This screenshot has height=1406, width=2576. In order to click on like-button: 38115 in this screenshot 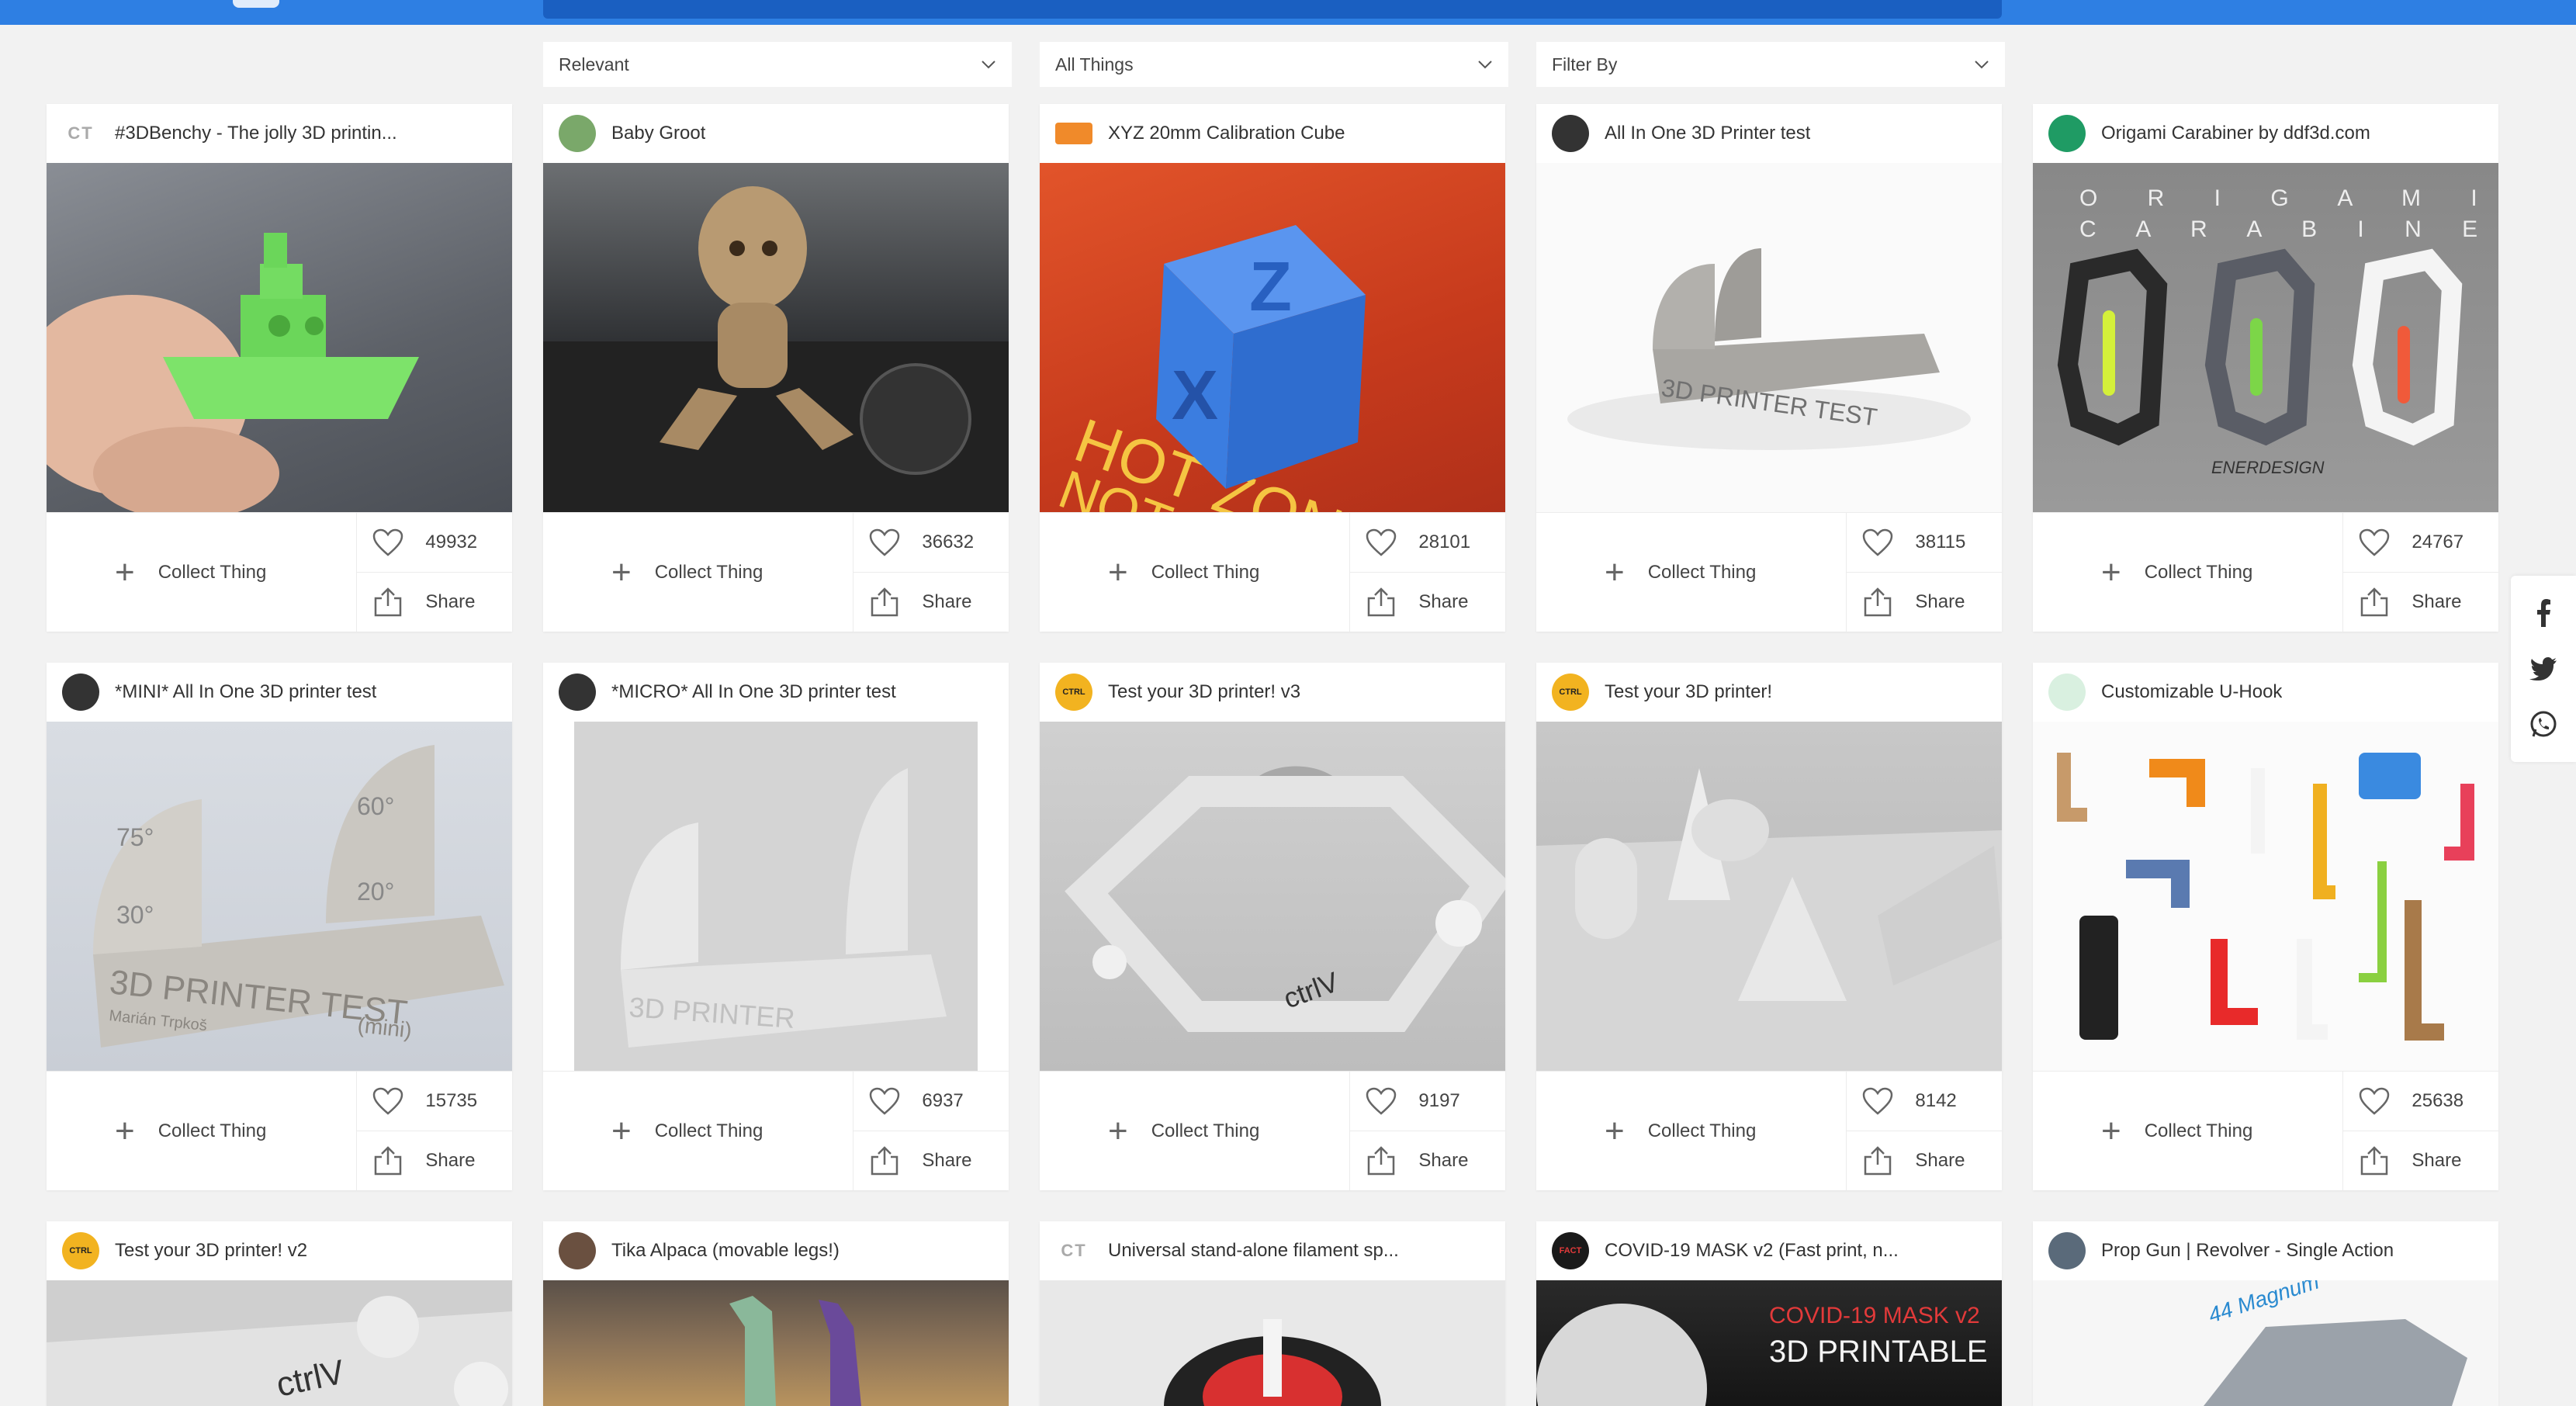, I will do `click(1924, 542)`.